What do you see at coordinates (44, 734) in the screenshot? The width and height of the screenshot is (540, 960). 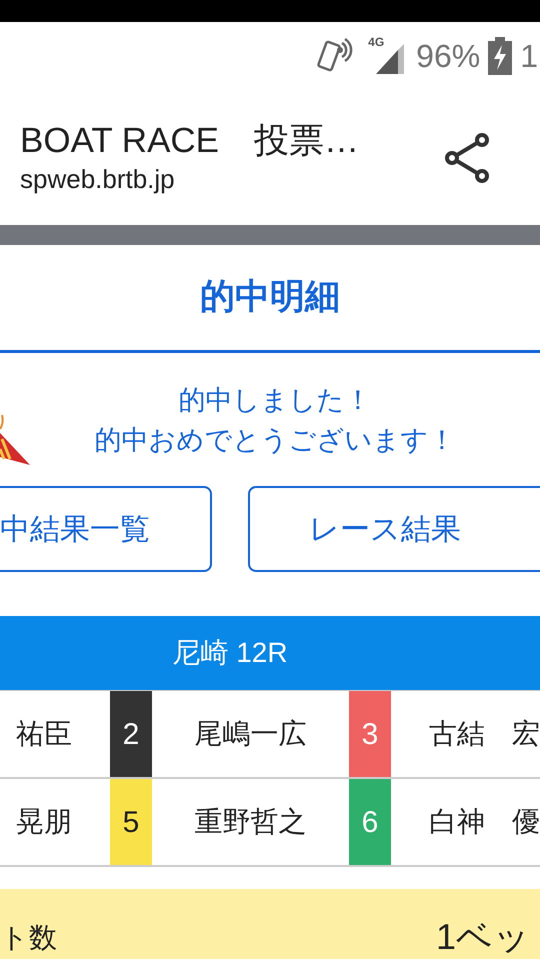 I see `racer-name: 祐臣` at bounding box center [44, 734].